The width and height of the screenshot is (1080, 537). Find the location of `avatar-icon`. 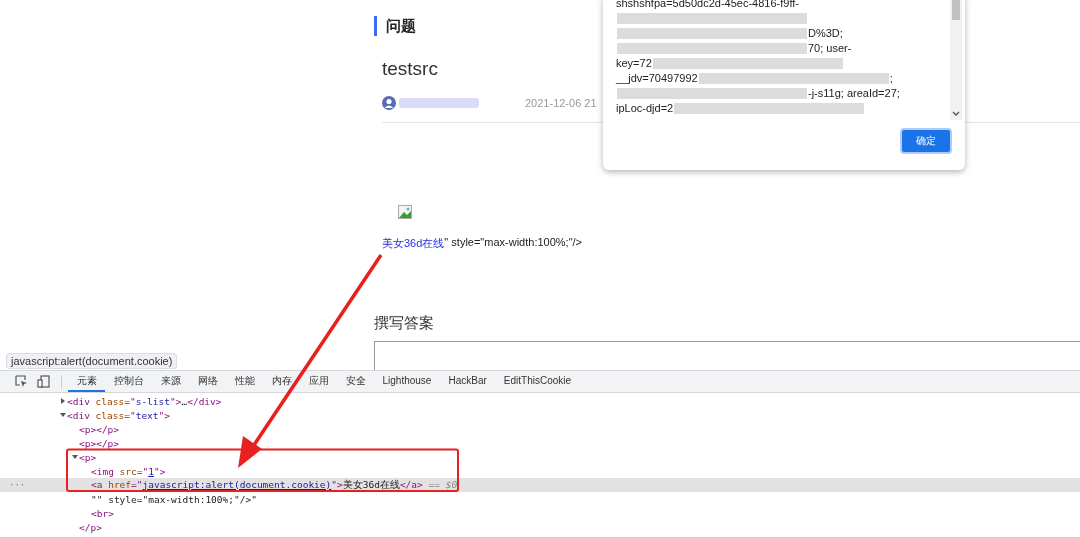

avatar-icon is located at coordinates (389, 103).